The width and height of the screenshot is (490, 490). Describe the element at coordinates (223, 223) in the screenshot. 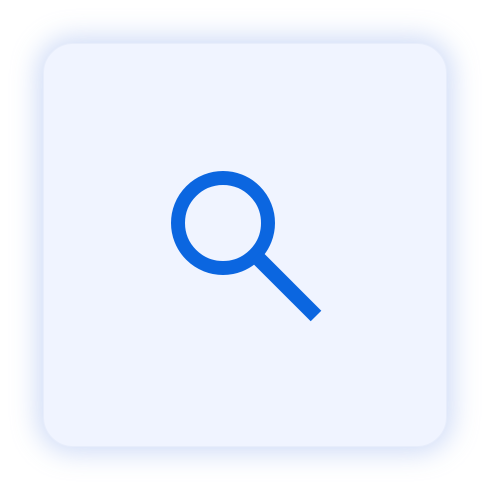

I see `search-icon-lens` at that location.